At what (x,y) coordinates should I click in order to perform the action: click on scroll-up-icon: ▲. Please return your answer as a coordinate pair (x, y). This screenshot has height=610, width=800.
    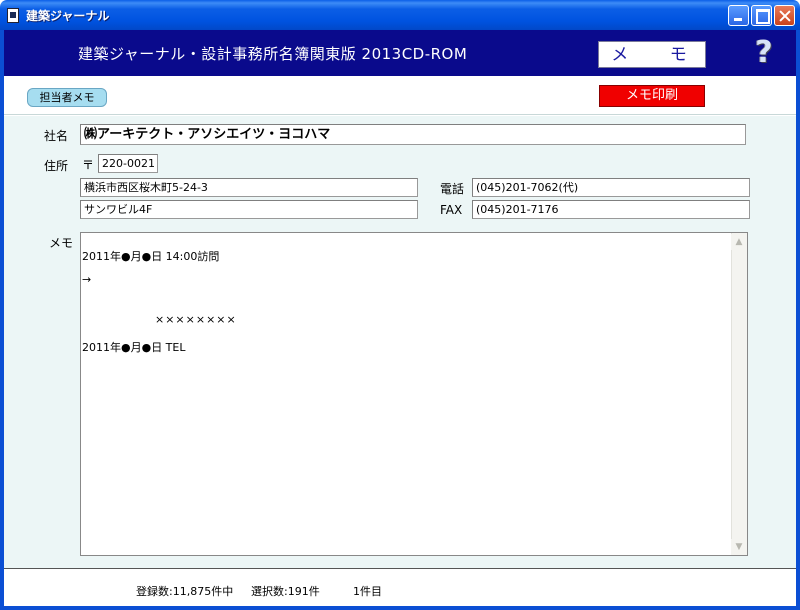
    Looking at the image, I should click on (739, 242).